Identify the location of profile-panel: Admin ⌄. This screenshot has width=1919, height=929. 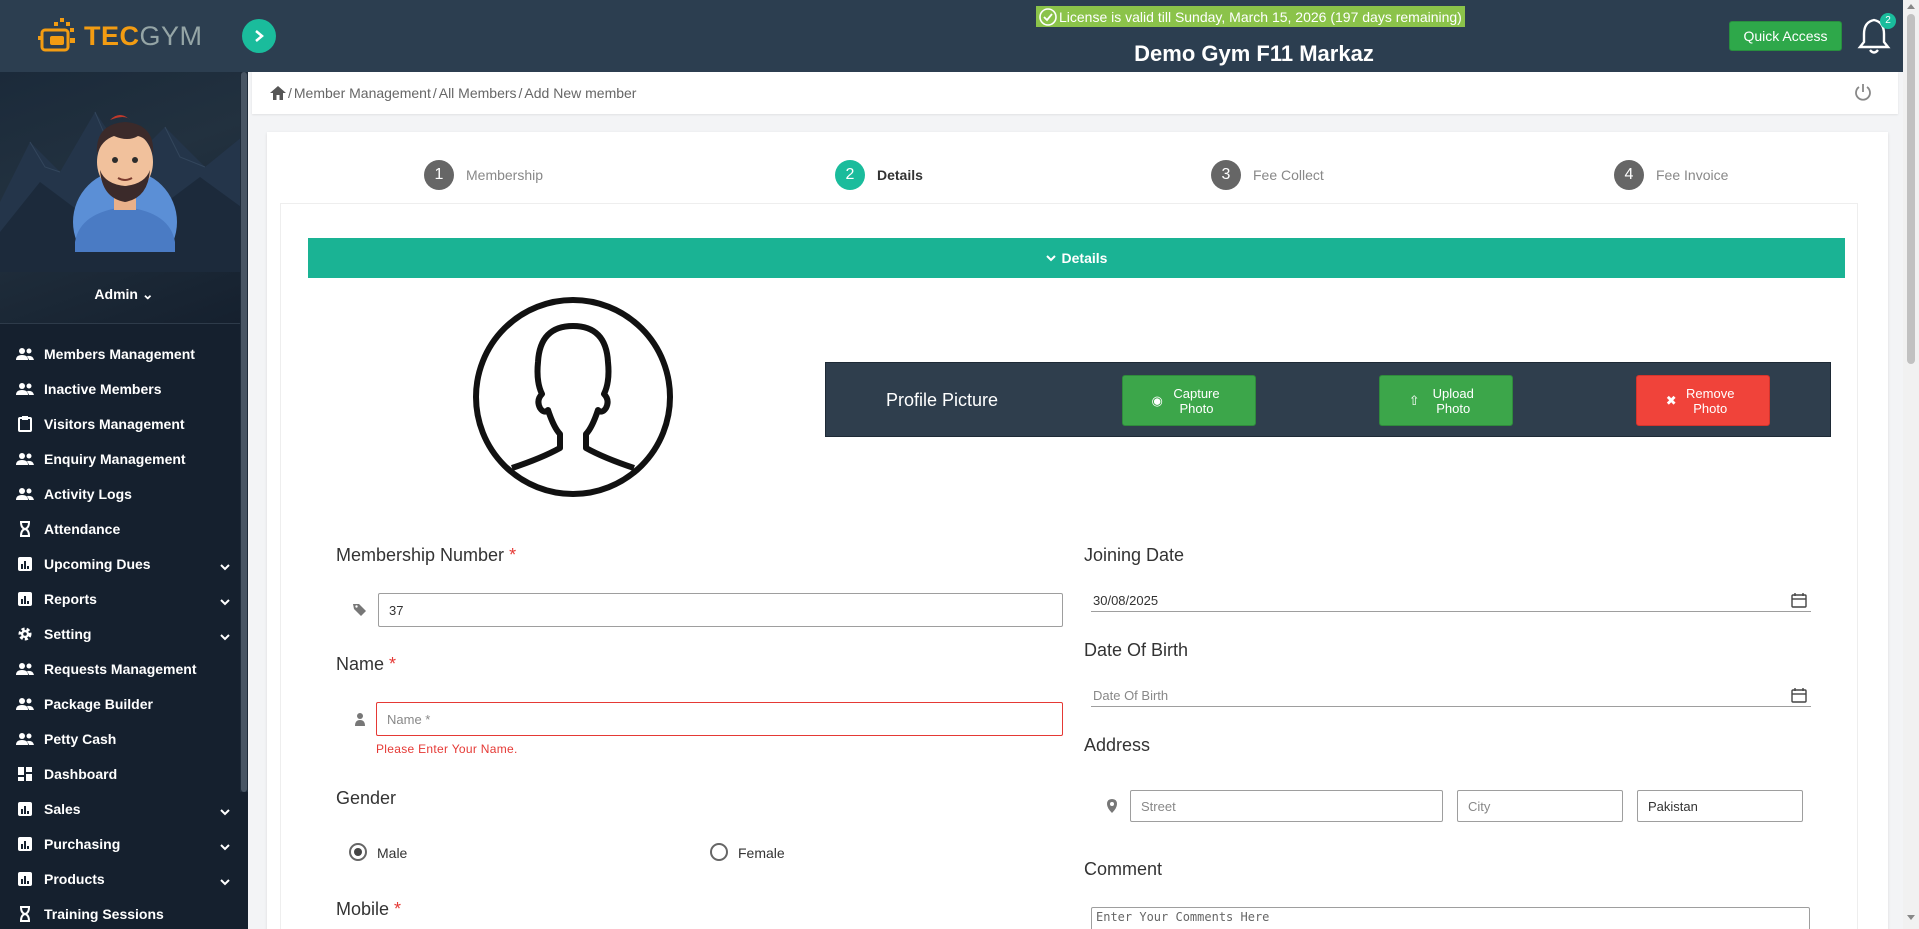
(124, 198).